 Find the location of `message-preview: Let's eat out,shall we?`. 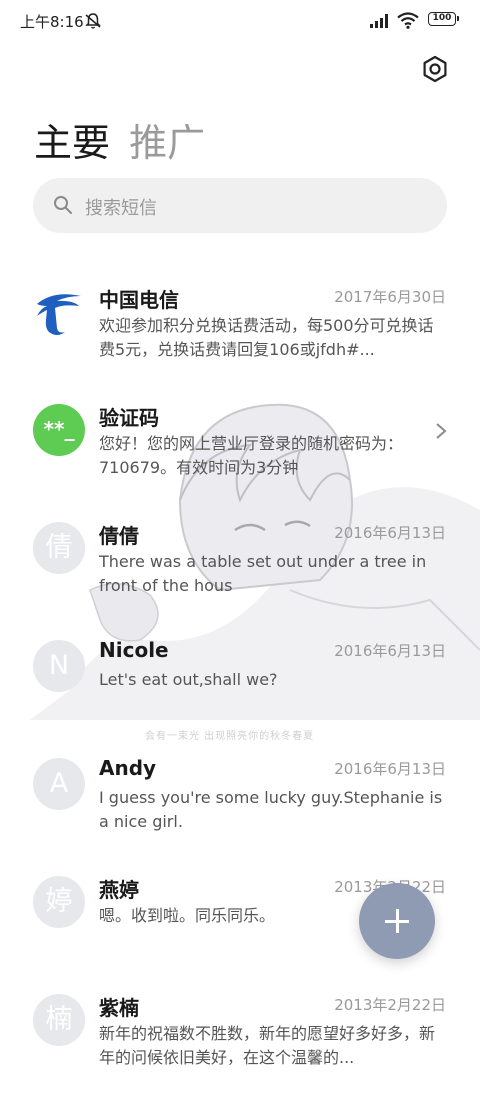

message-preview: Let's eat out,shall we? is located at coordinates (188, 679).